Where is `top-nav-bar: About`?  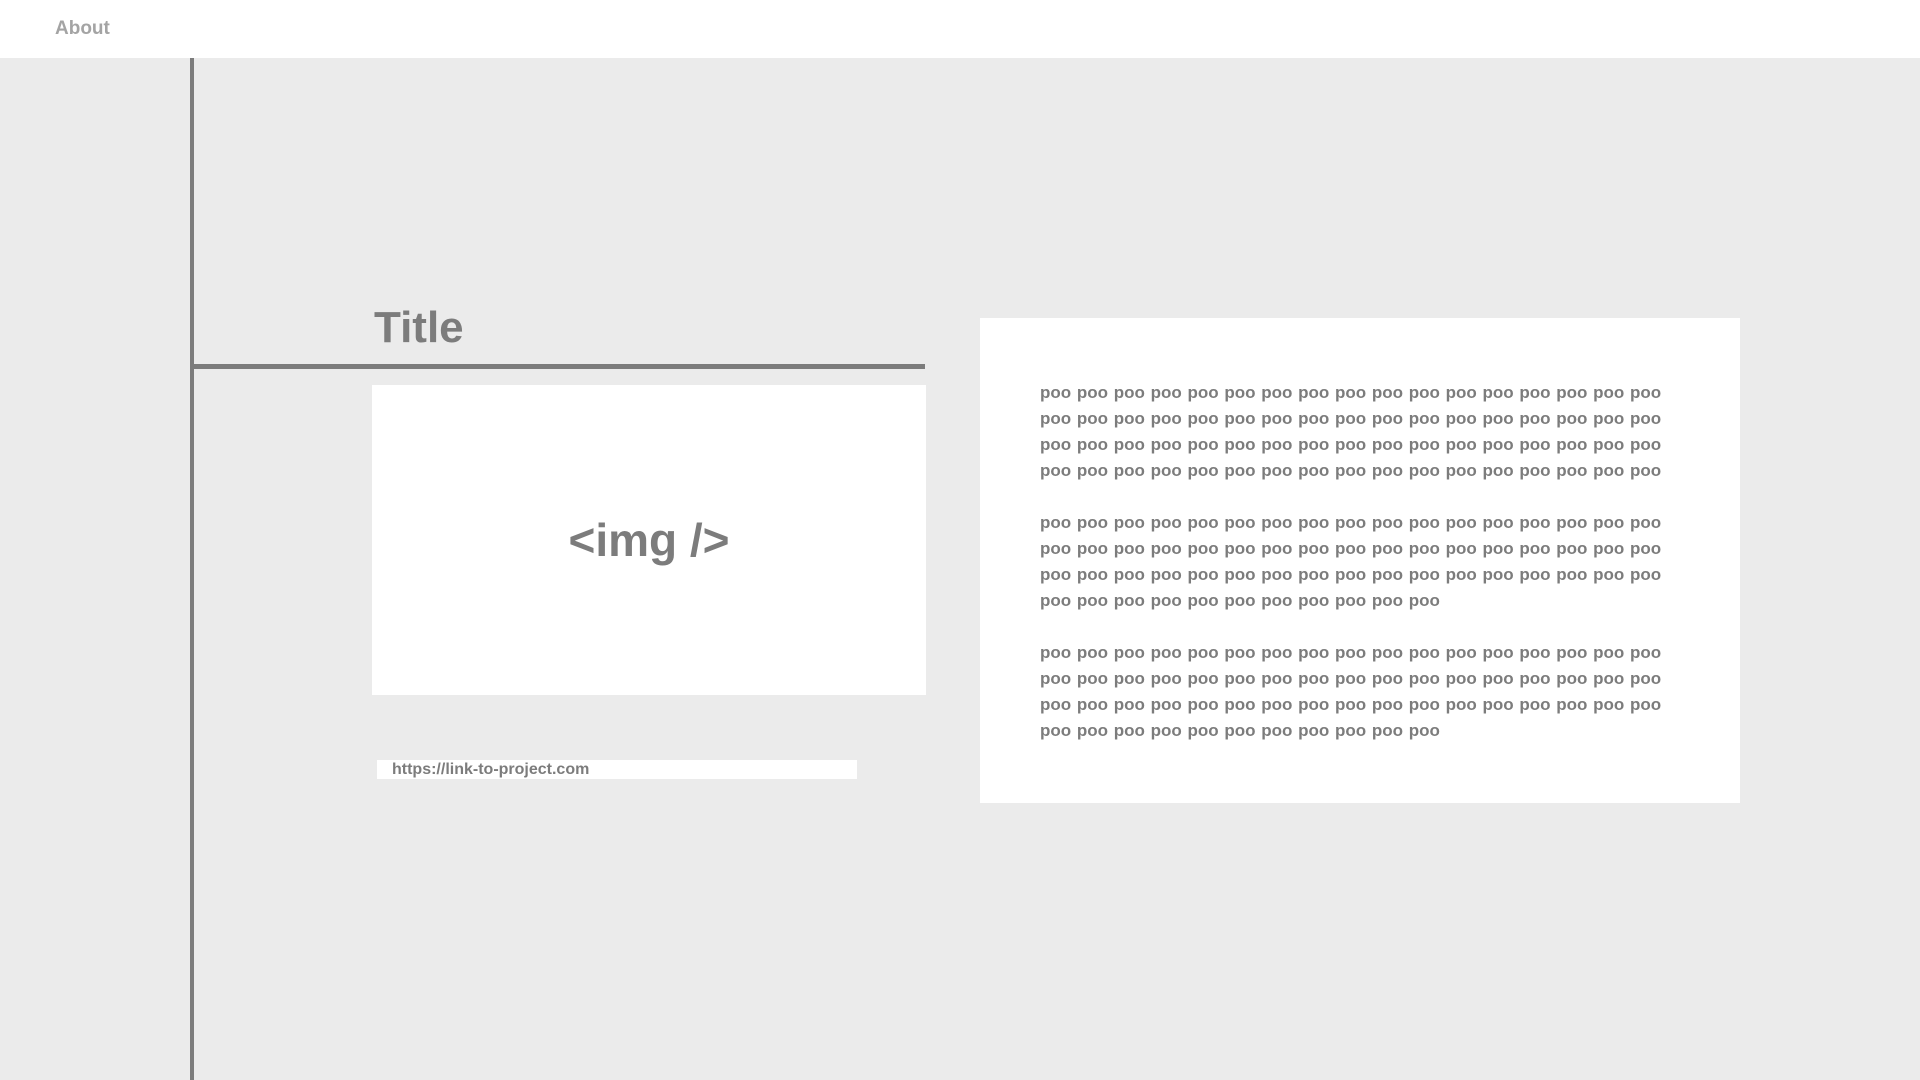
top-nav-bar: About is located at coordinates (960, 29).